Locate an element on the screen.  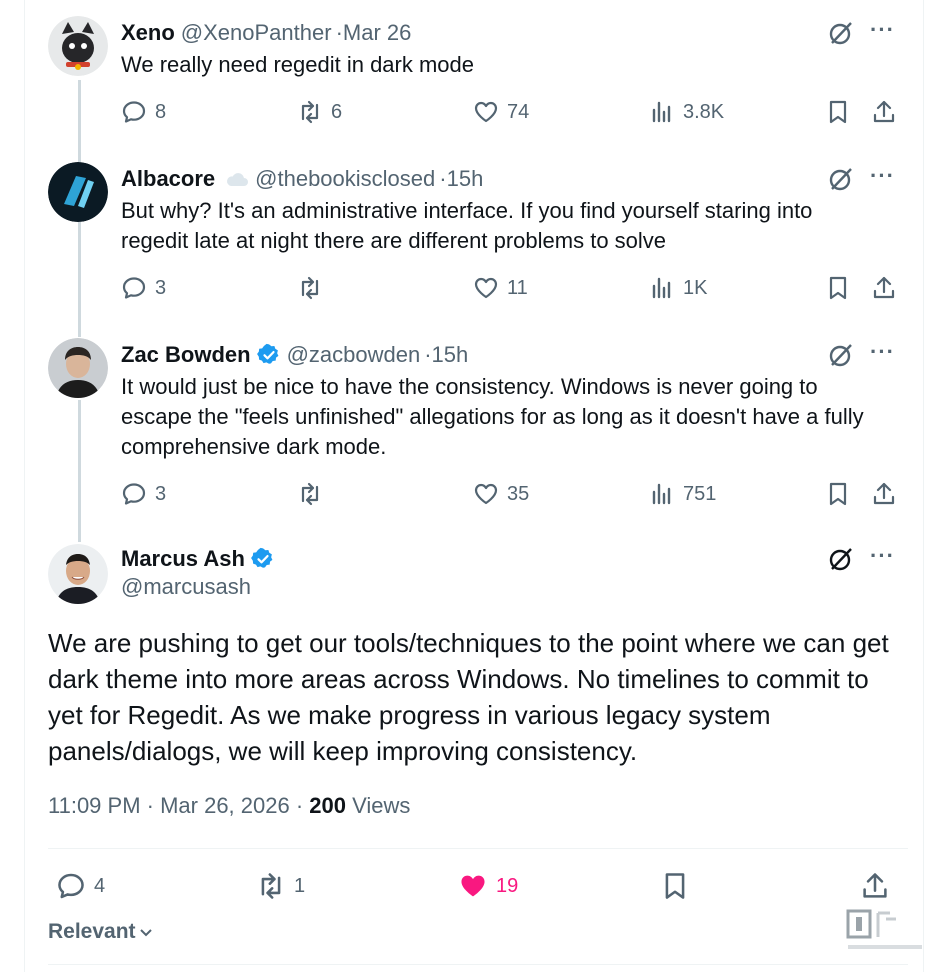
sort-dropdown: Relevant is located at coordinates (101, 932).